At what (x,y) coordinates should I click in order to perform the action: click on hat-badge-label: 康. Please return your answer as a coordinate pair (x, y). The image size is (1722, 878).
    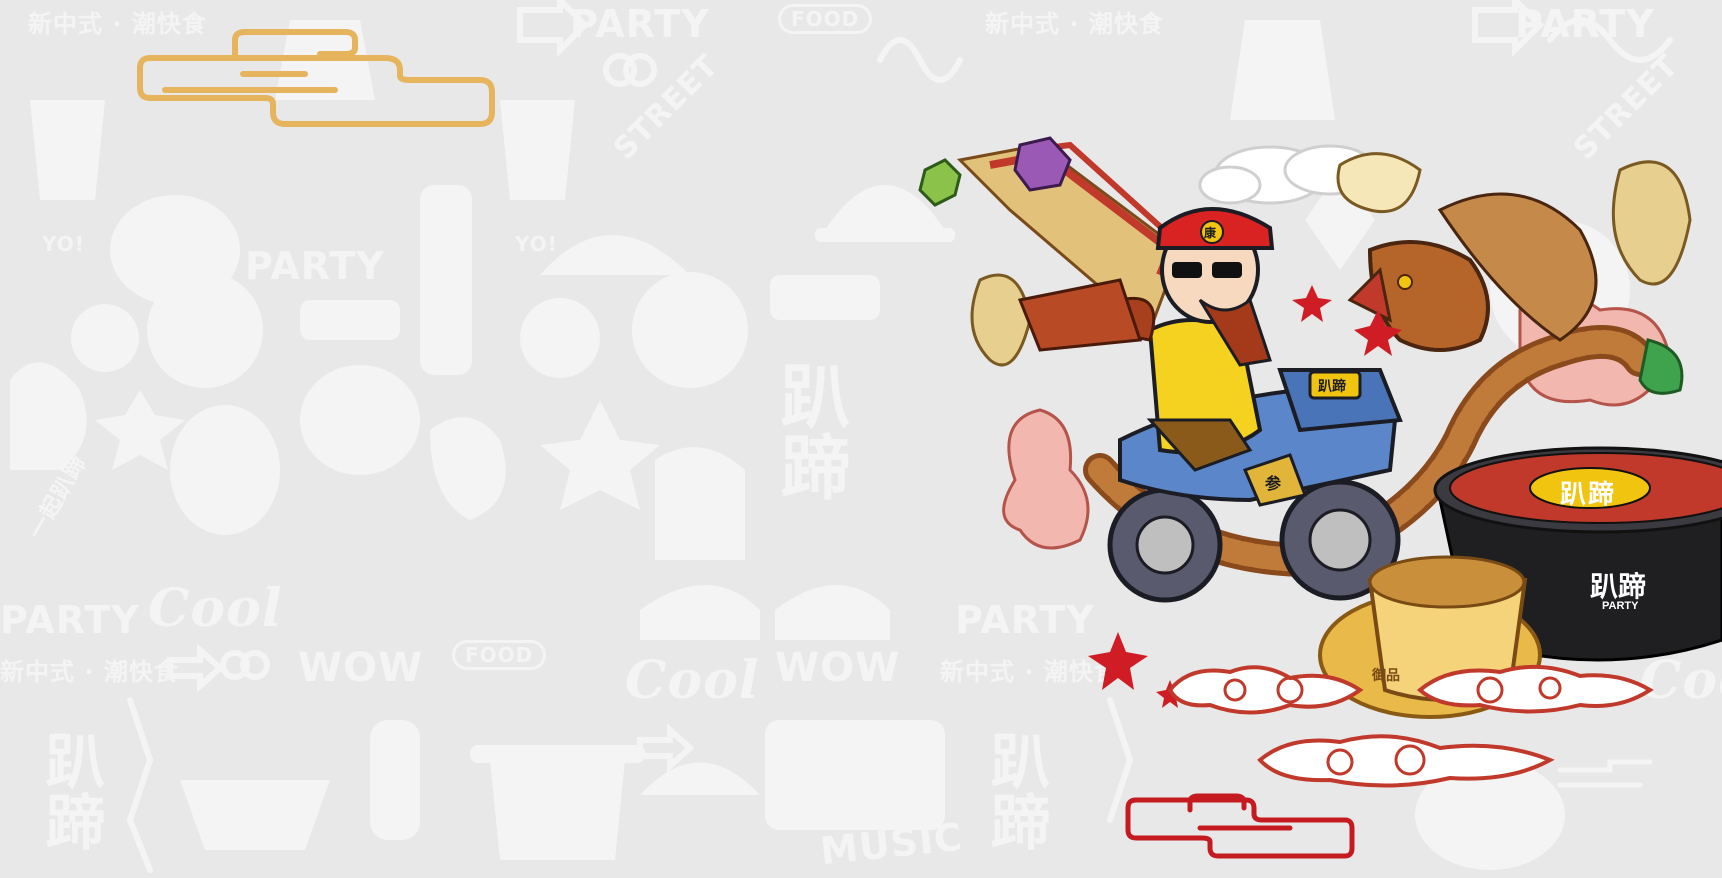
    Looking at the image, I should click on (1210, 233).